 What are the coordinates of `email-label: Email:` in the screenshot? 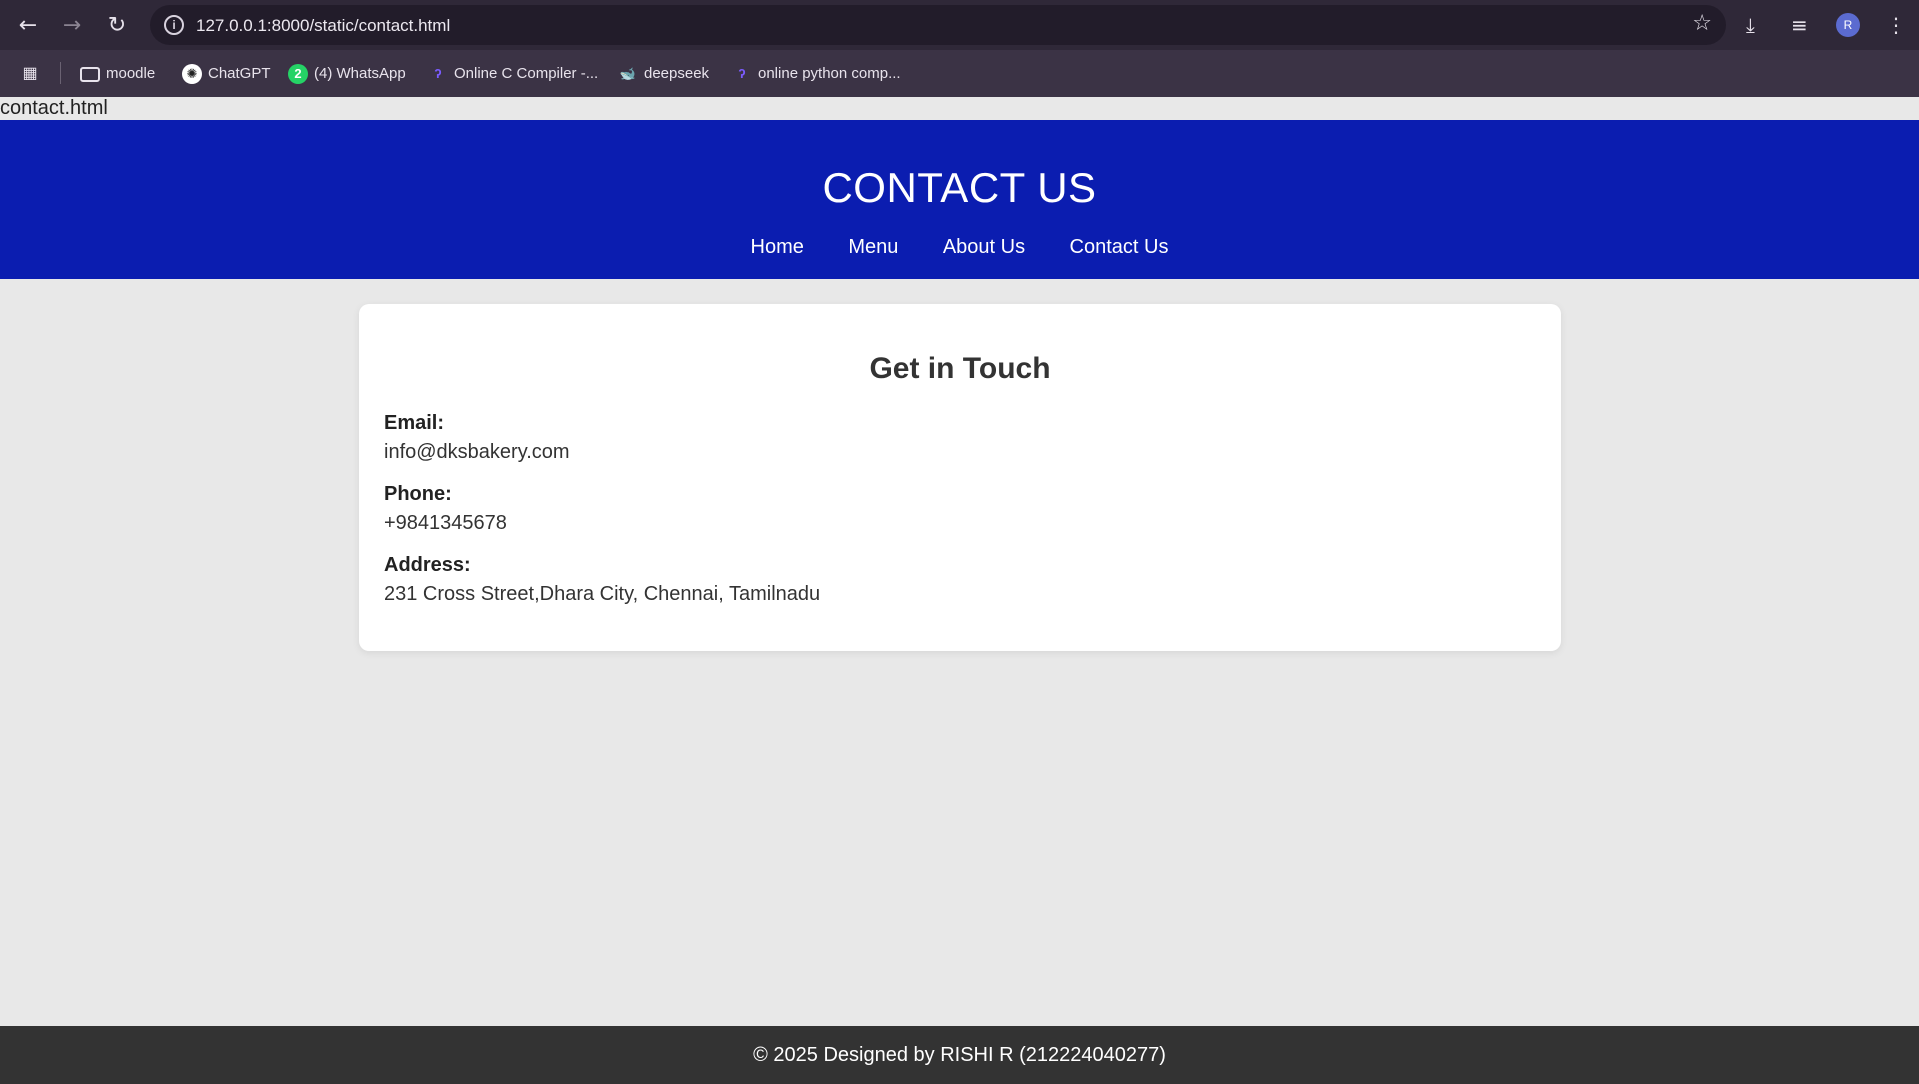 It's located at (414, 423).